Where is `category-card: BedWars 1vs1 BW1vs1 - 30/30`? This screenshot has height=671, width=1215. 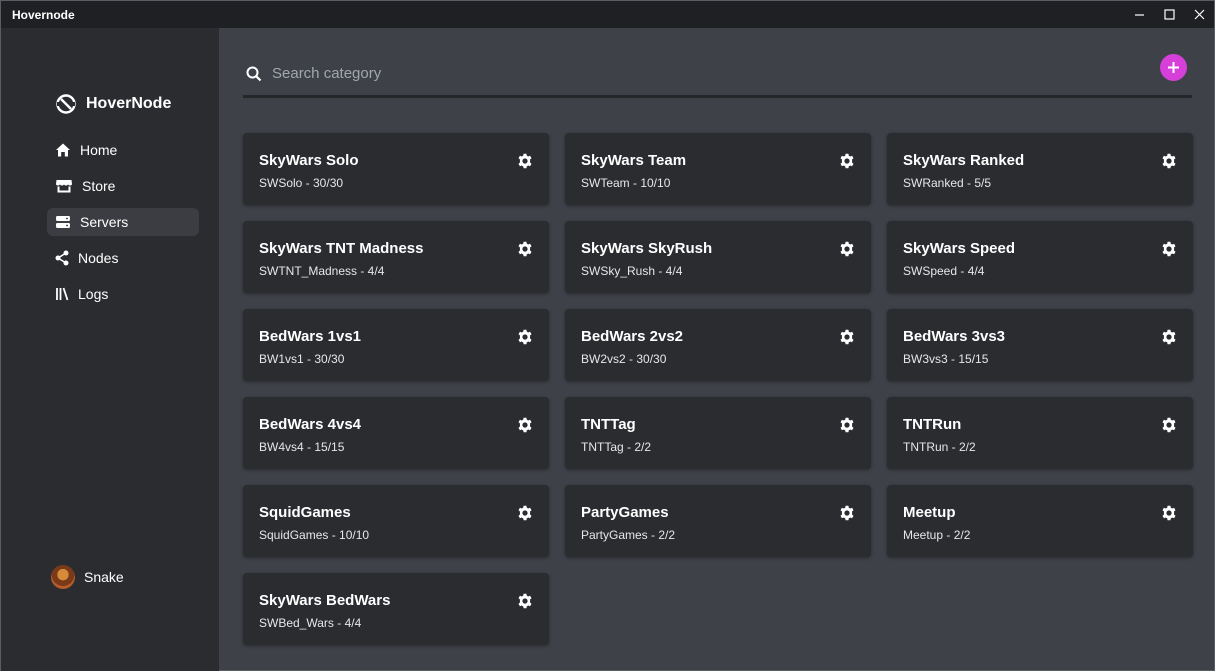 category-card: BedWars 1vs1 BW1vs1 - 30/30 is located at coordinates (396, 345).